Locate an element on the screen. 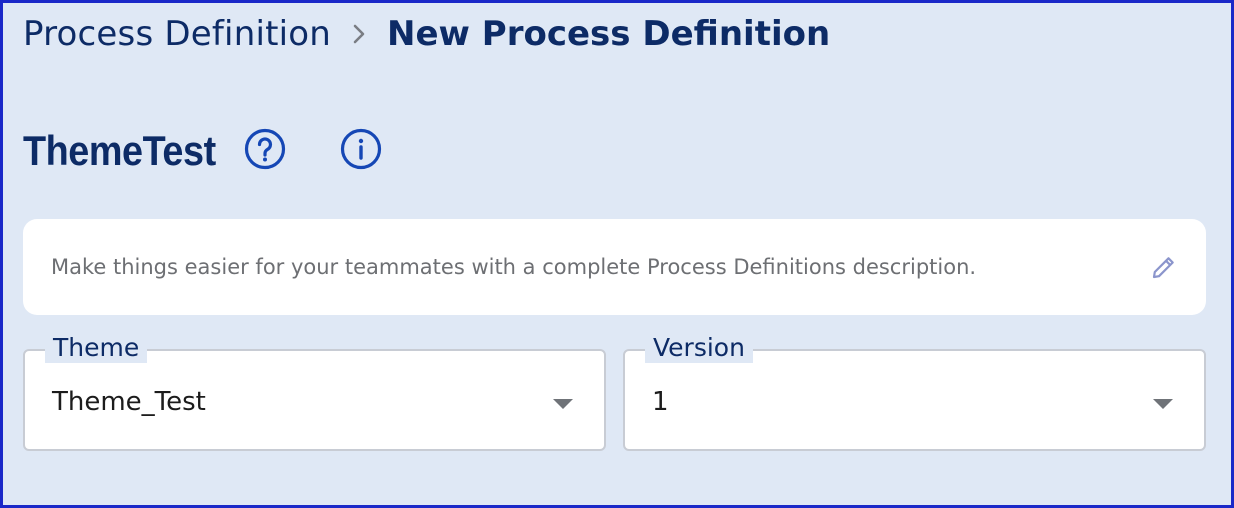 This screenshot has width=1234, height=508. page-title: ThemeTest is located at coordinates (119, 150).